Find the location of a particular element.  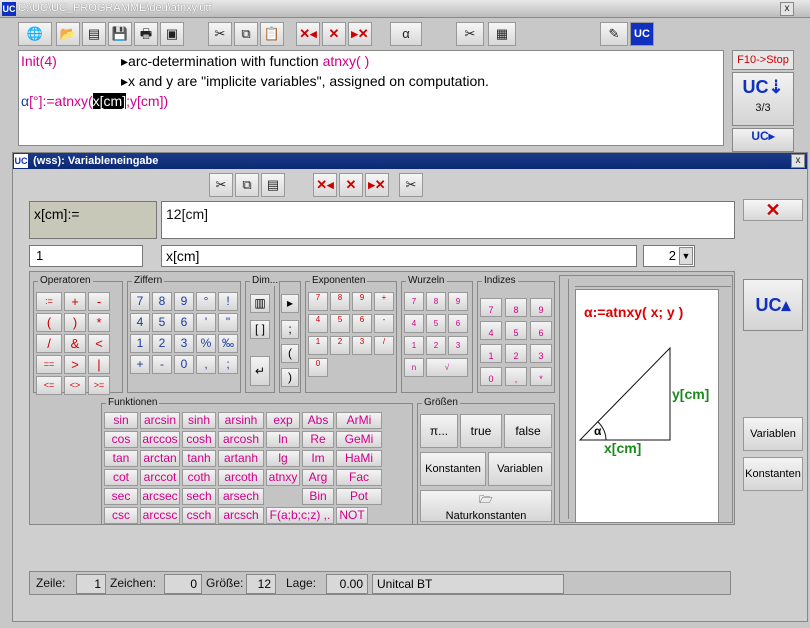

digit-key: " is located at coordinates (228, 322).